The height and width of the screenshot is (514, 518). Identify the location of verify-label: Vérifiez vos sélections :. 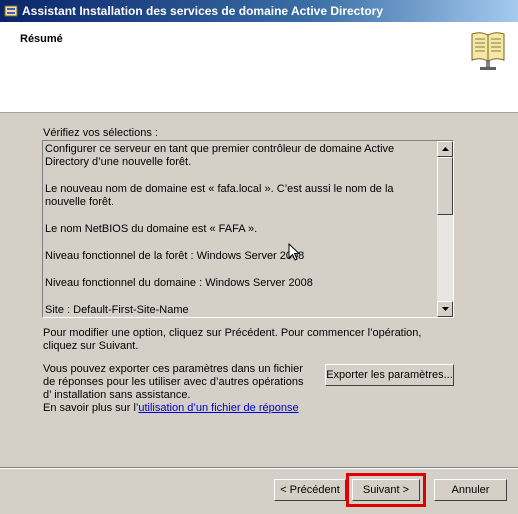
(100, 133).